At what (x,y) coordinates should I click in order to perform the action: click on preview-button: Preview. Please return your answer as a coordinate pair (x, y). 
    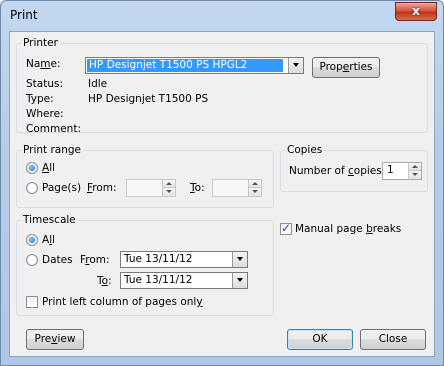
    Looking at the image, I should click on (55, 339).